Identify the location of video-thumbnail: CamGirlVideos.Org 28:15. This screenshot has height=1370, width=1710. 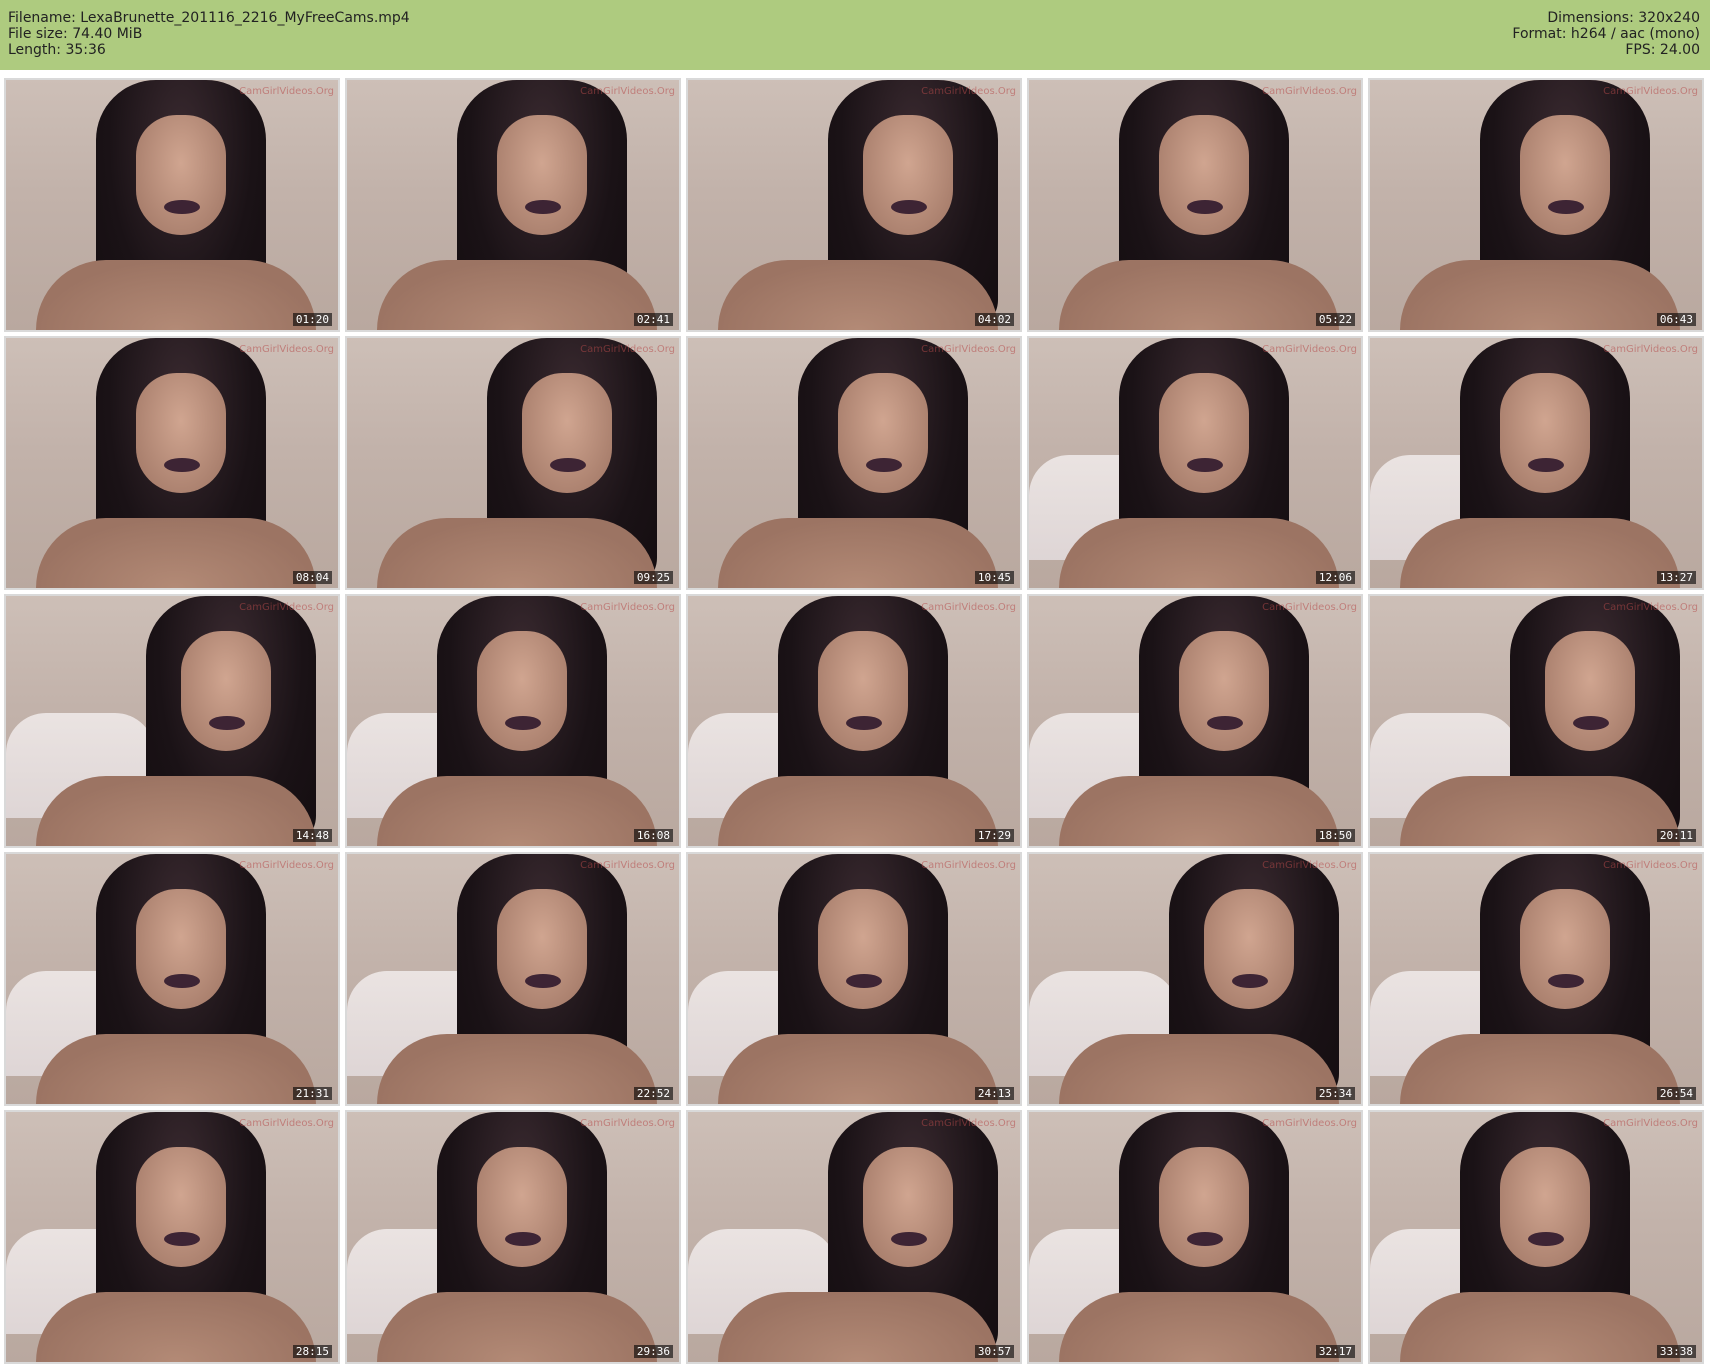
(172, 1237).